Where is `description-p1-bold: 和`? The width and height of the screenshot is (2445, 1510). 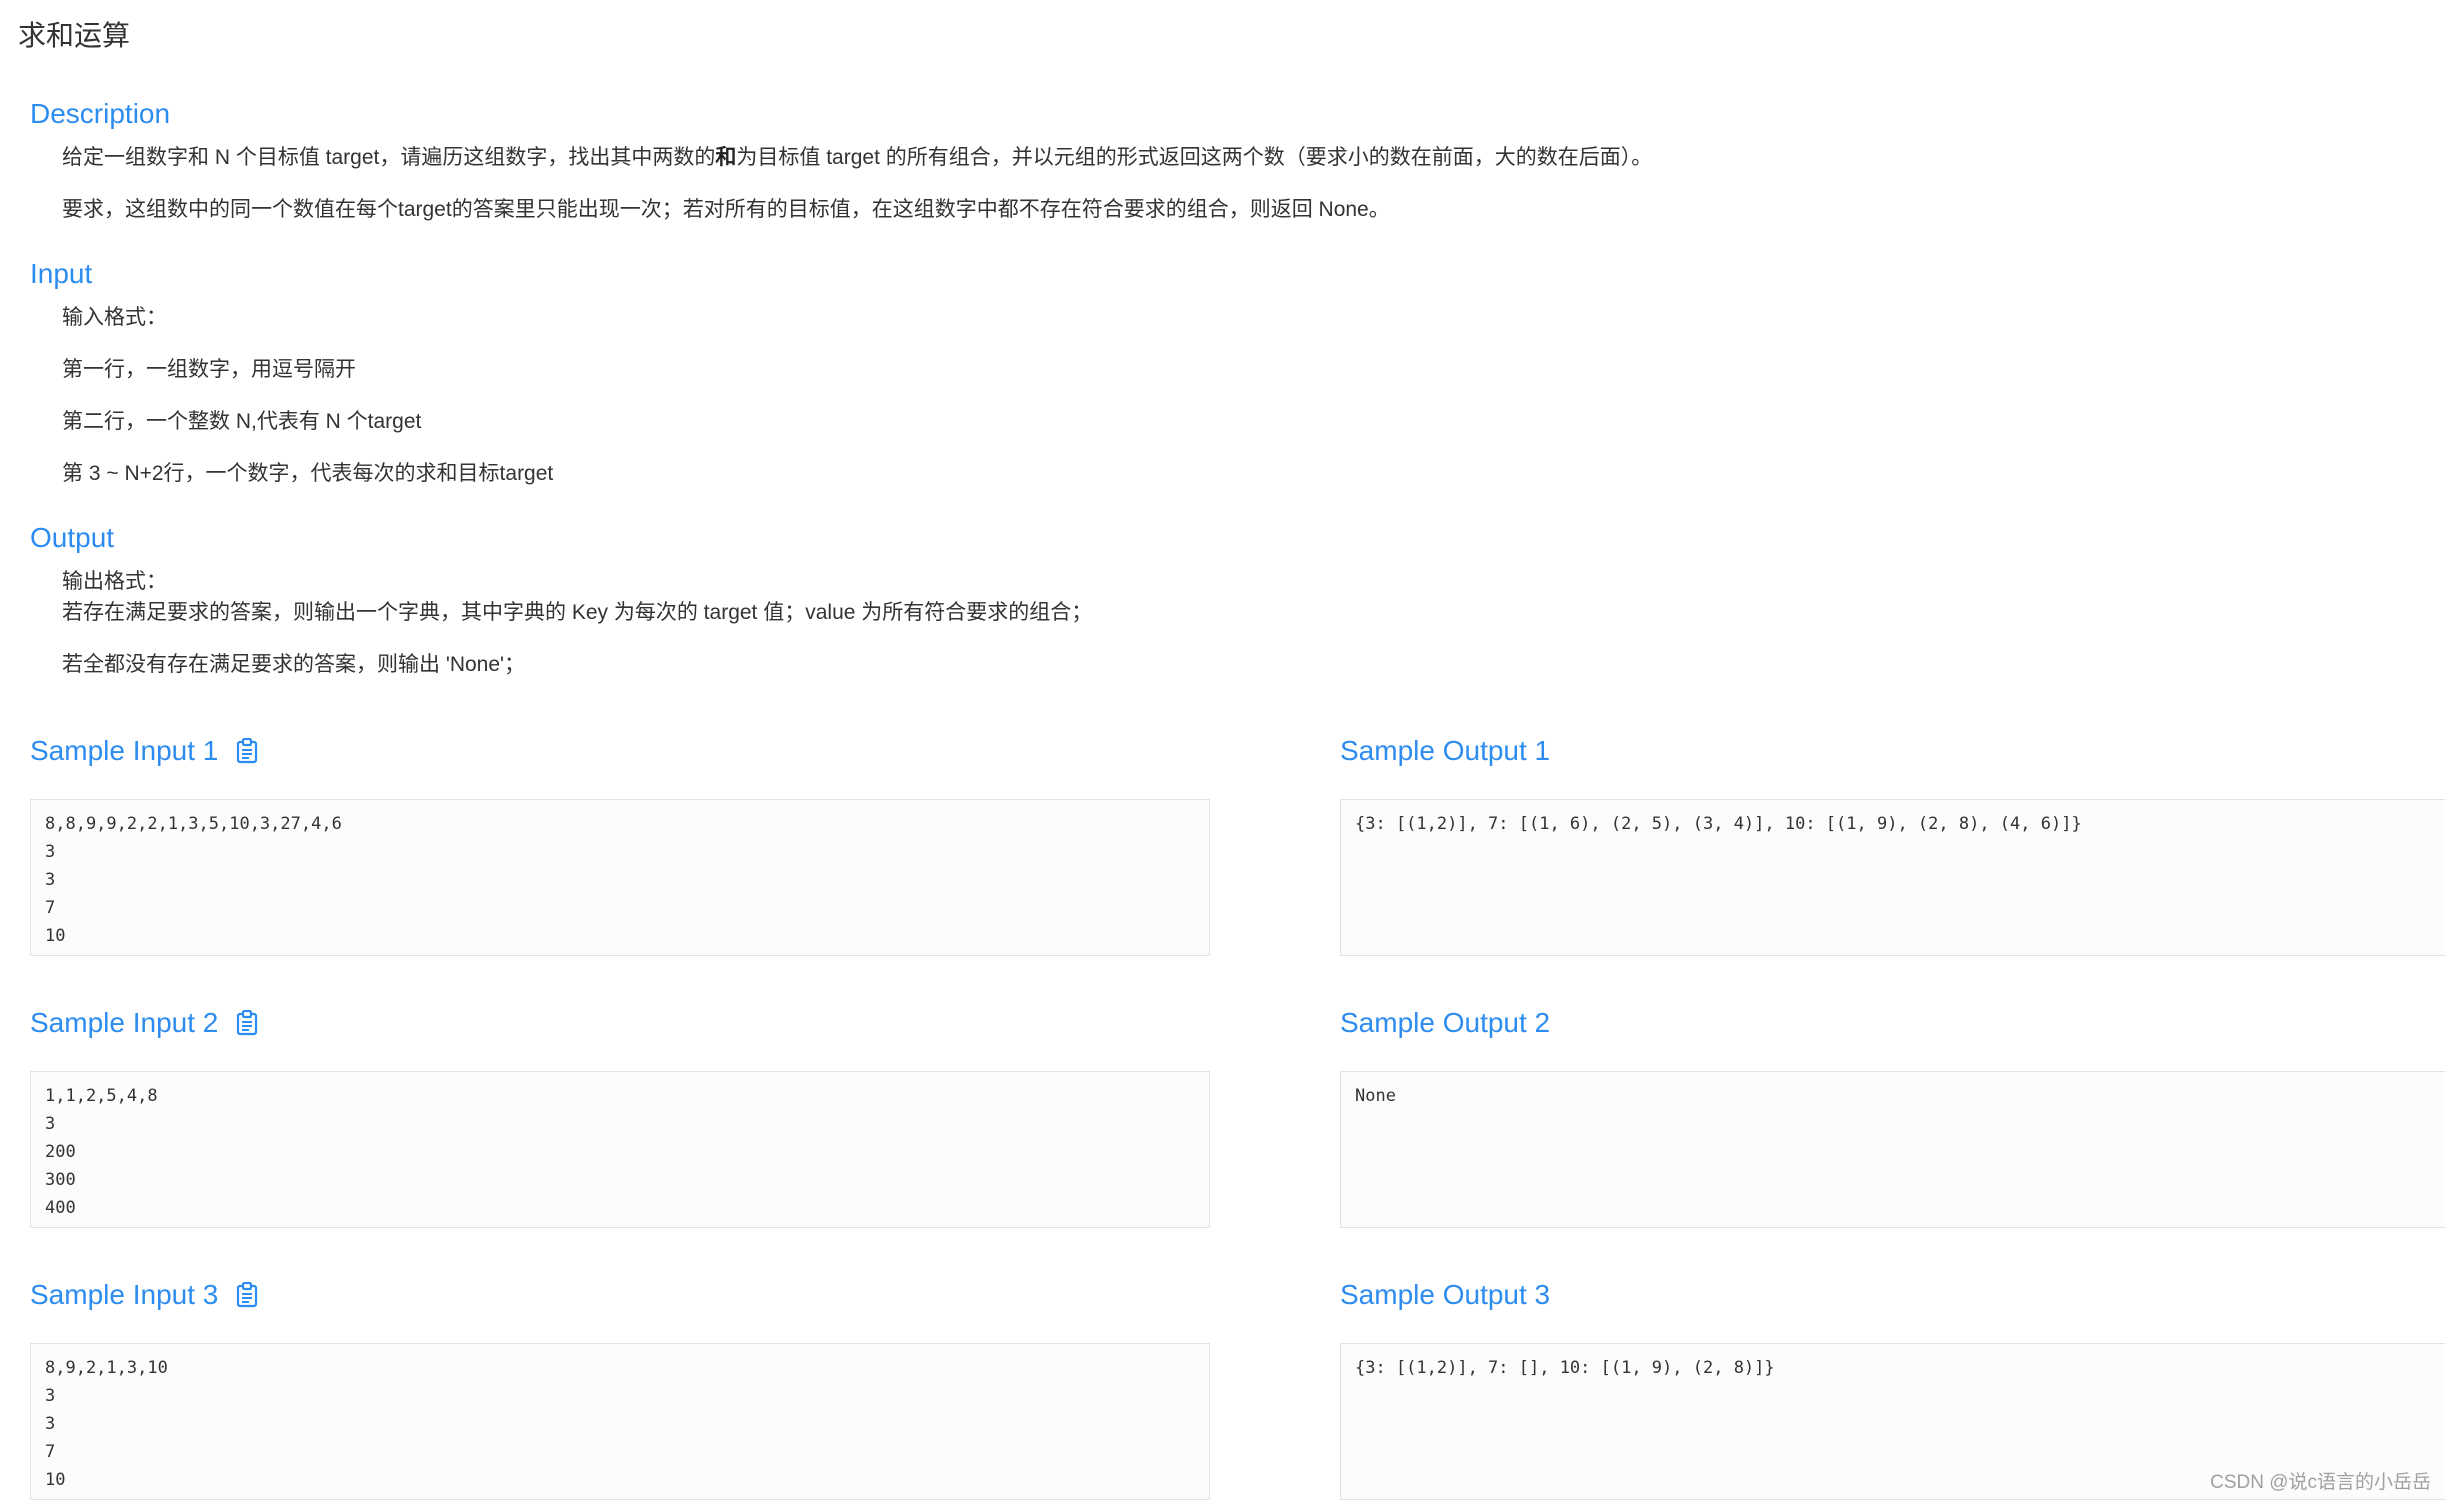 description-p1-bold: 和 is located at coordinates (726, 157).